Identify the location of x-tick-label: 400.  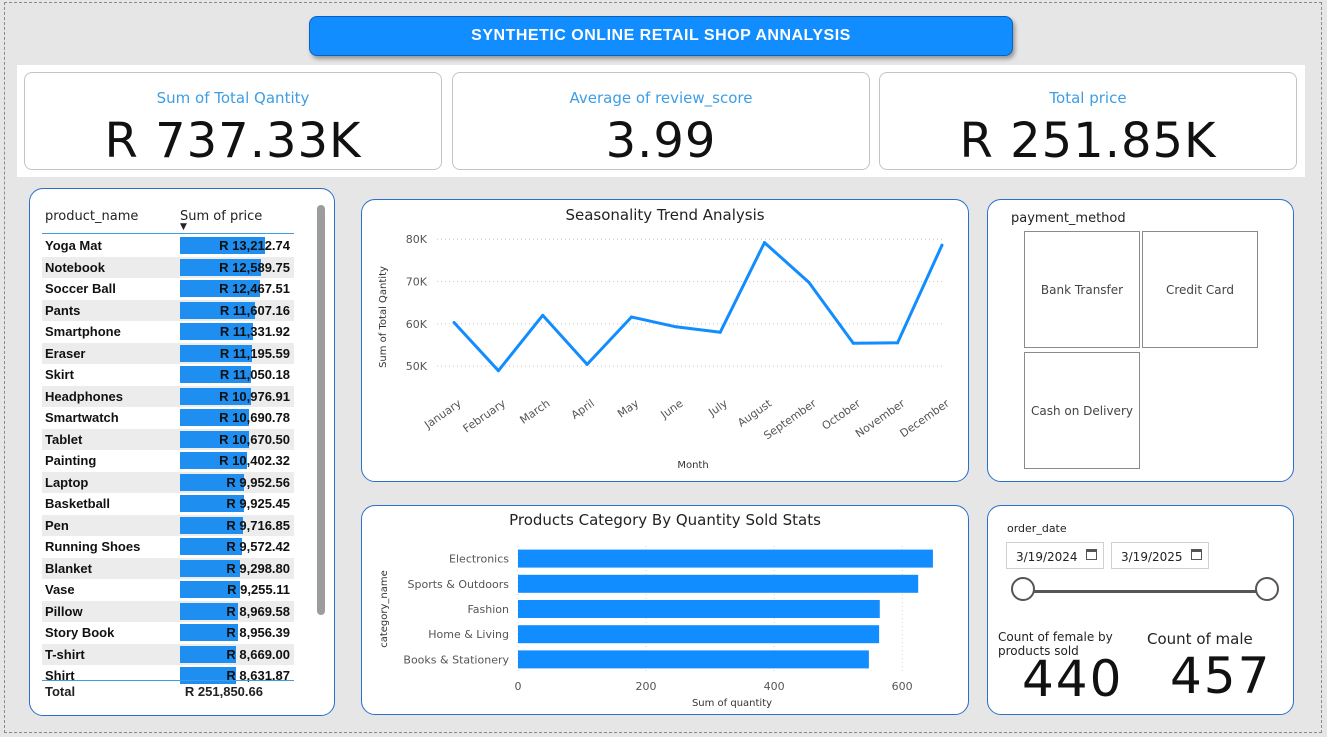
(774, 686).